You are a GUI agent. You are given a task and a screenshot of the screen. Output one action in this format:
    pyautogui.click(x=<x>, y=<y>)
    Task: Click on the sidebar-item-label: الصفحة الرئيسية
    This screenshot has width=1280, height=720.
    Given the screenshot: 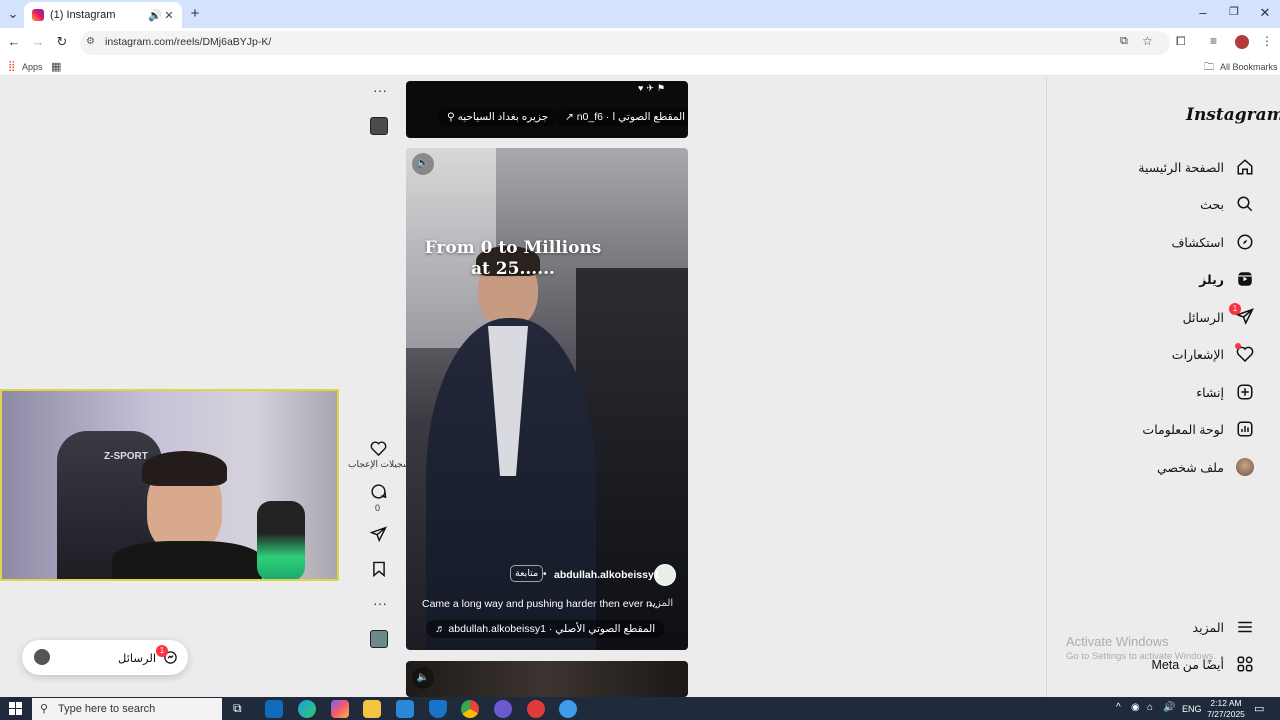 What is the action you would take?
    pyautogui.click(x=1181, y=167)
    